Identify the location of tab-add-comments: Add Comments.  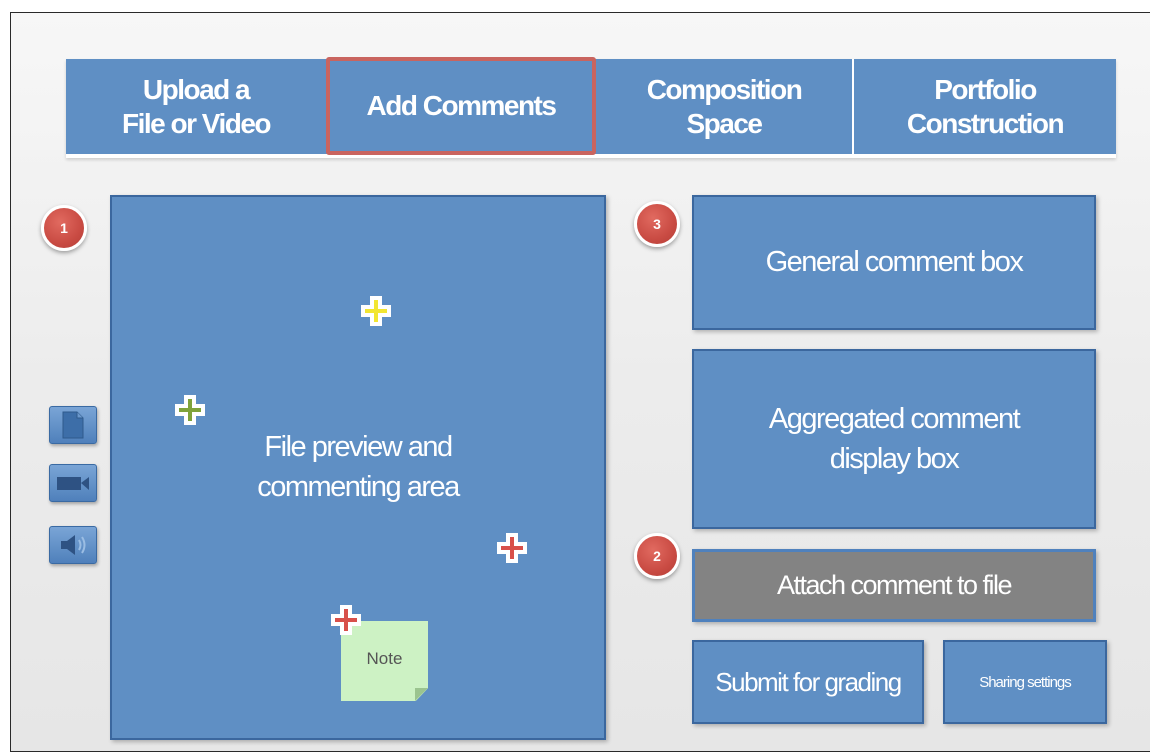
(461, 106).